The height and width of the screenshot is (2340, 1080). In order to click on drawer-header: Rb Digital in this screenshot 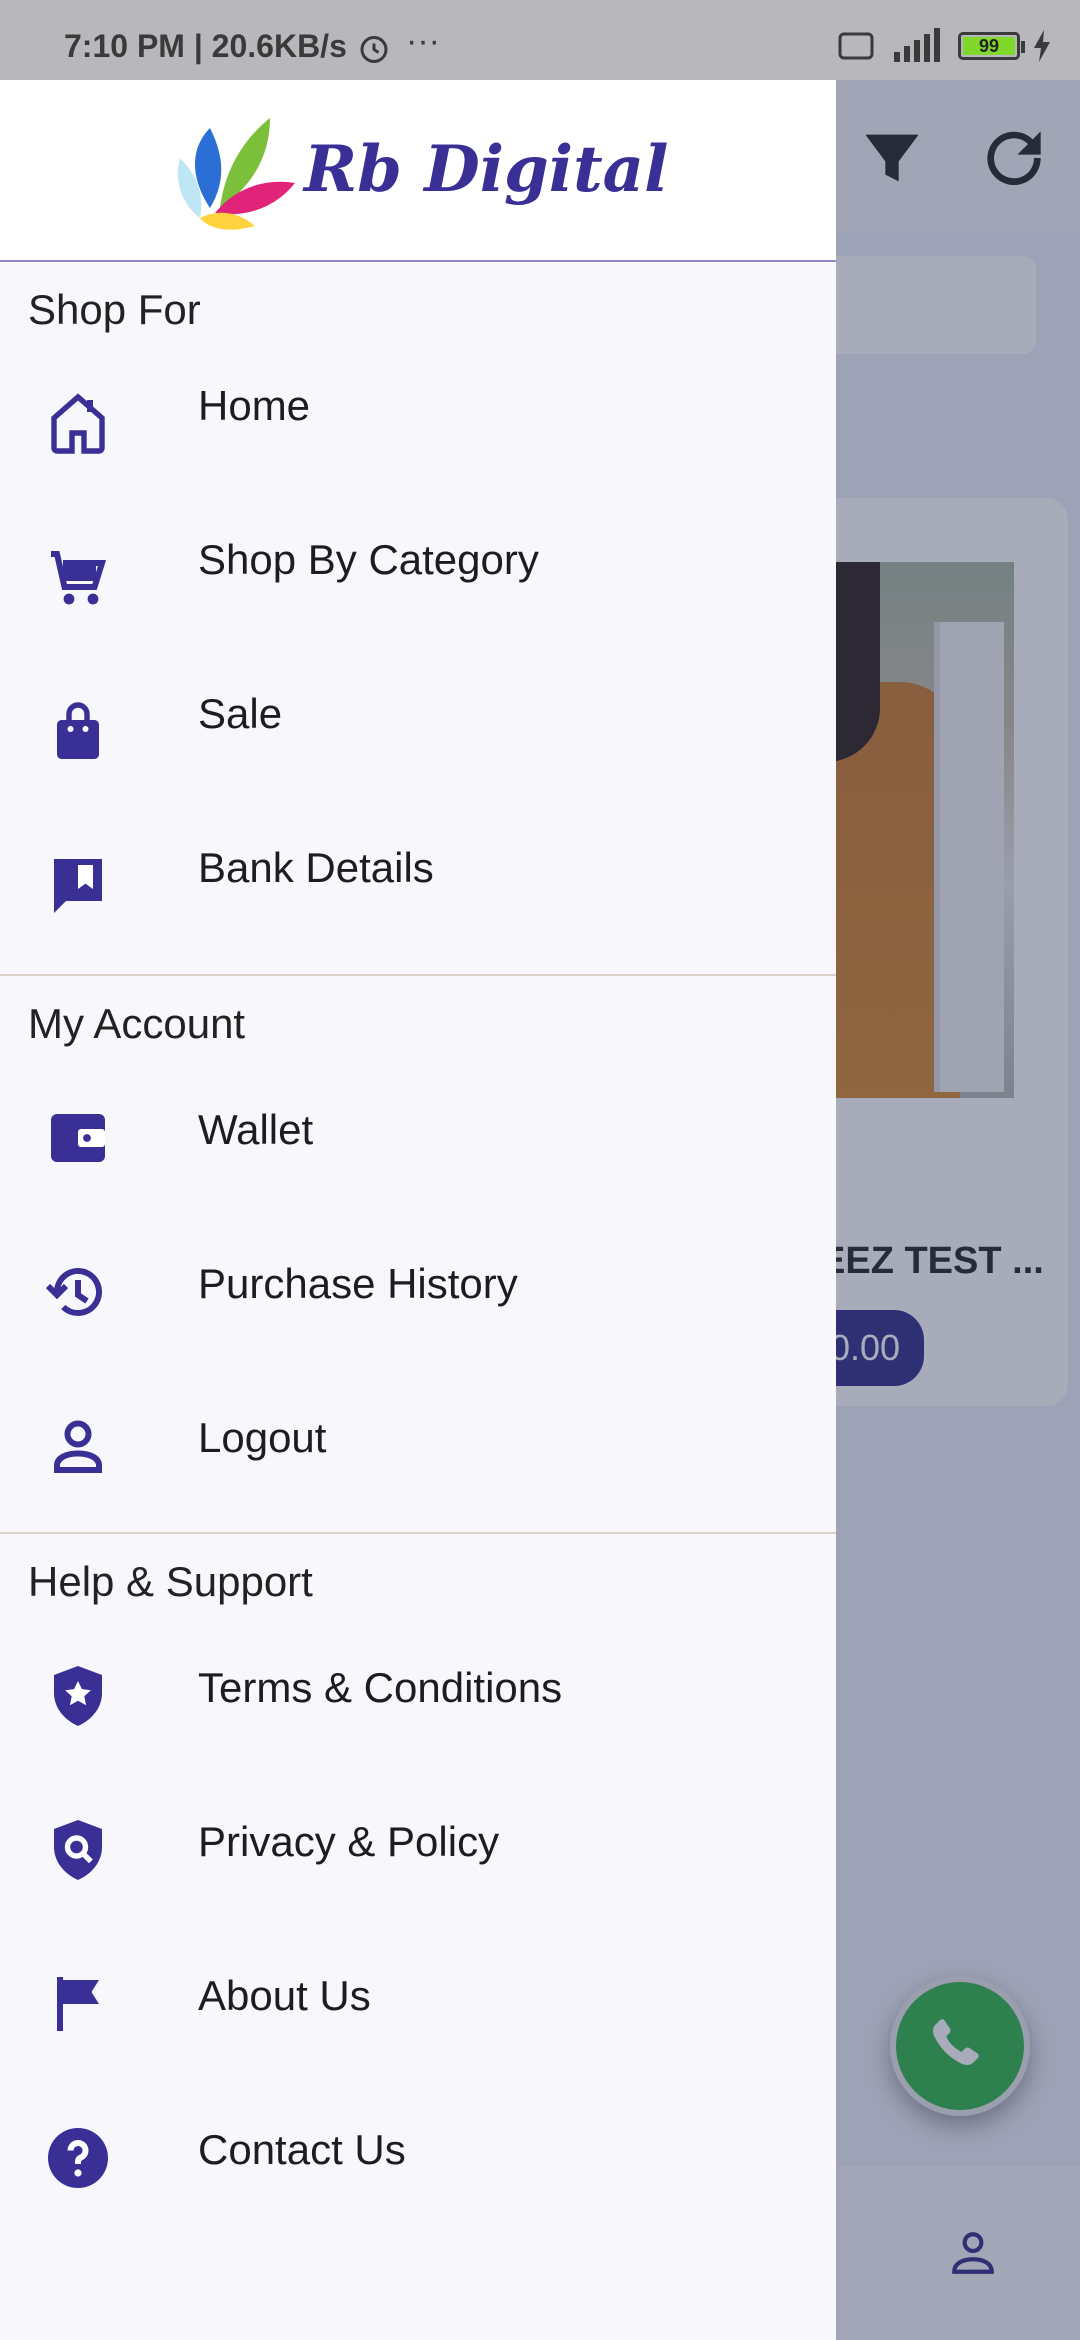, I will do `click(418, 171)`.